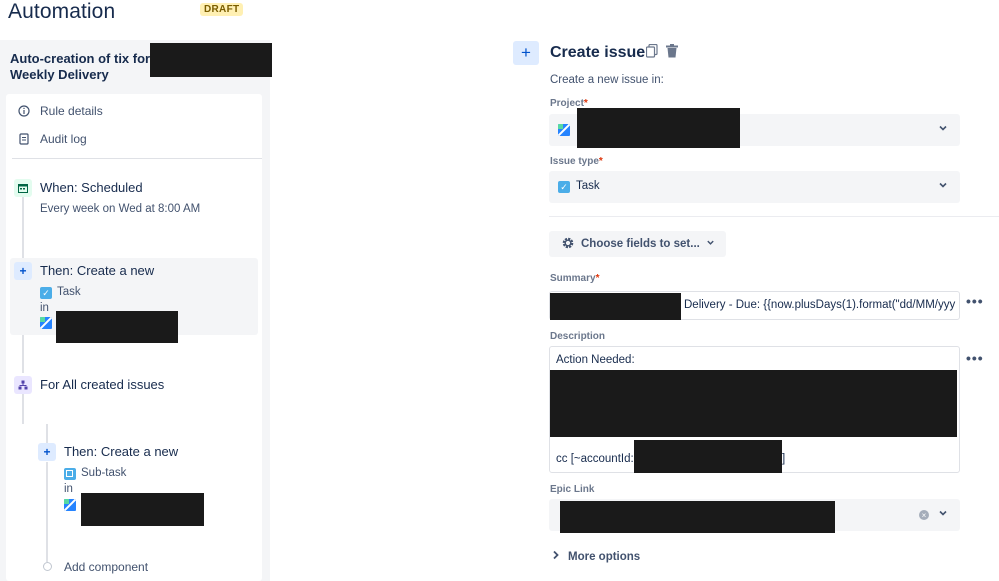 The width and height of the screenshot is (999, 581). I want to click on description-line: Action Needed:, so click(595, 360).